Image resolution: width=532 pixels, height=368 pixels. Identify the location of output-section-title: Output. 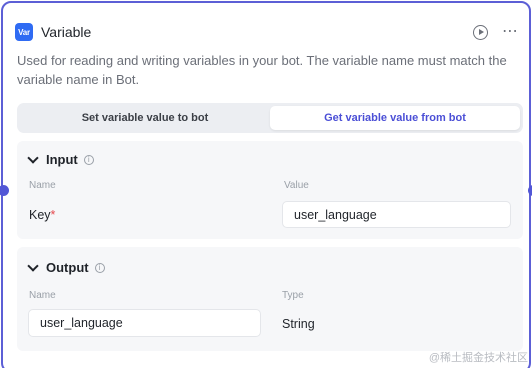
(67, 267).